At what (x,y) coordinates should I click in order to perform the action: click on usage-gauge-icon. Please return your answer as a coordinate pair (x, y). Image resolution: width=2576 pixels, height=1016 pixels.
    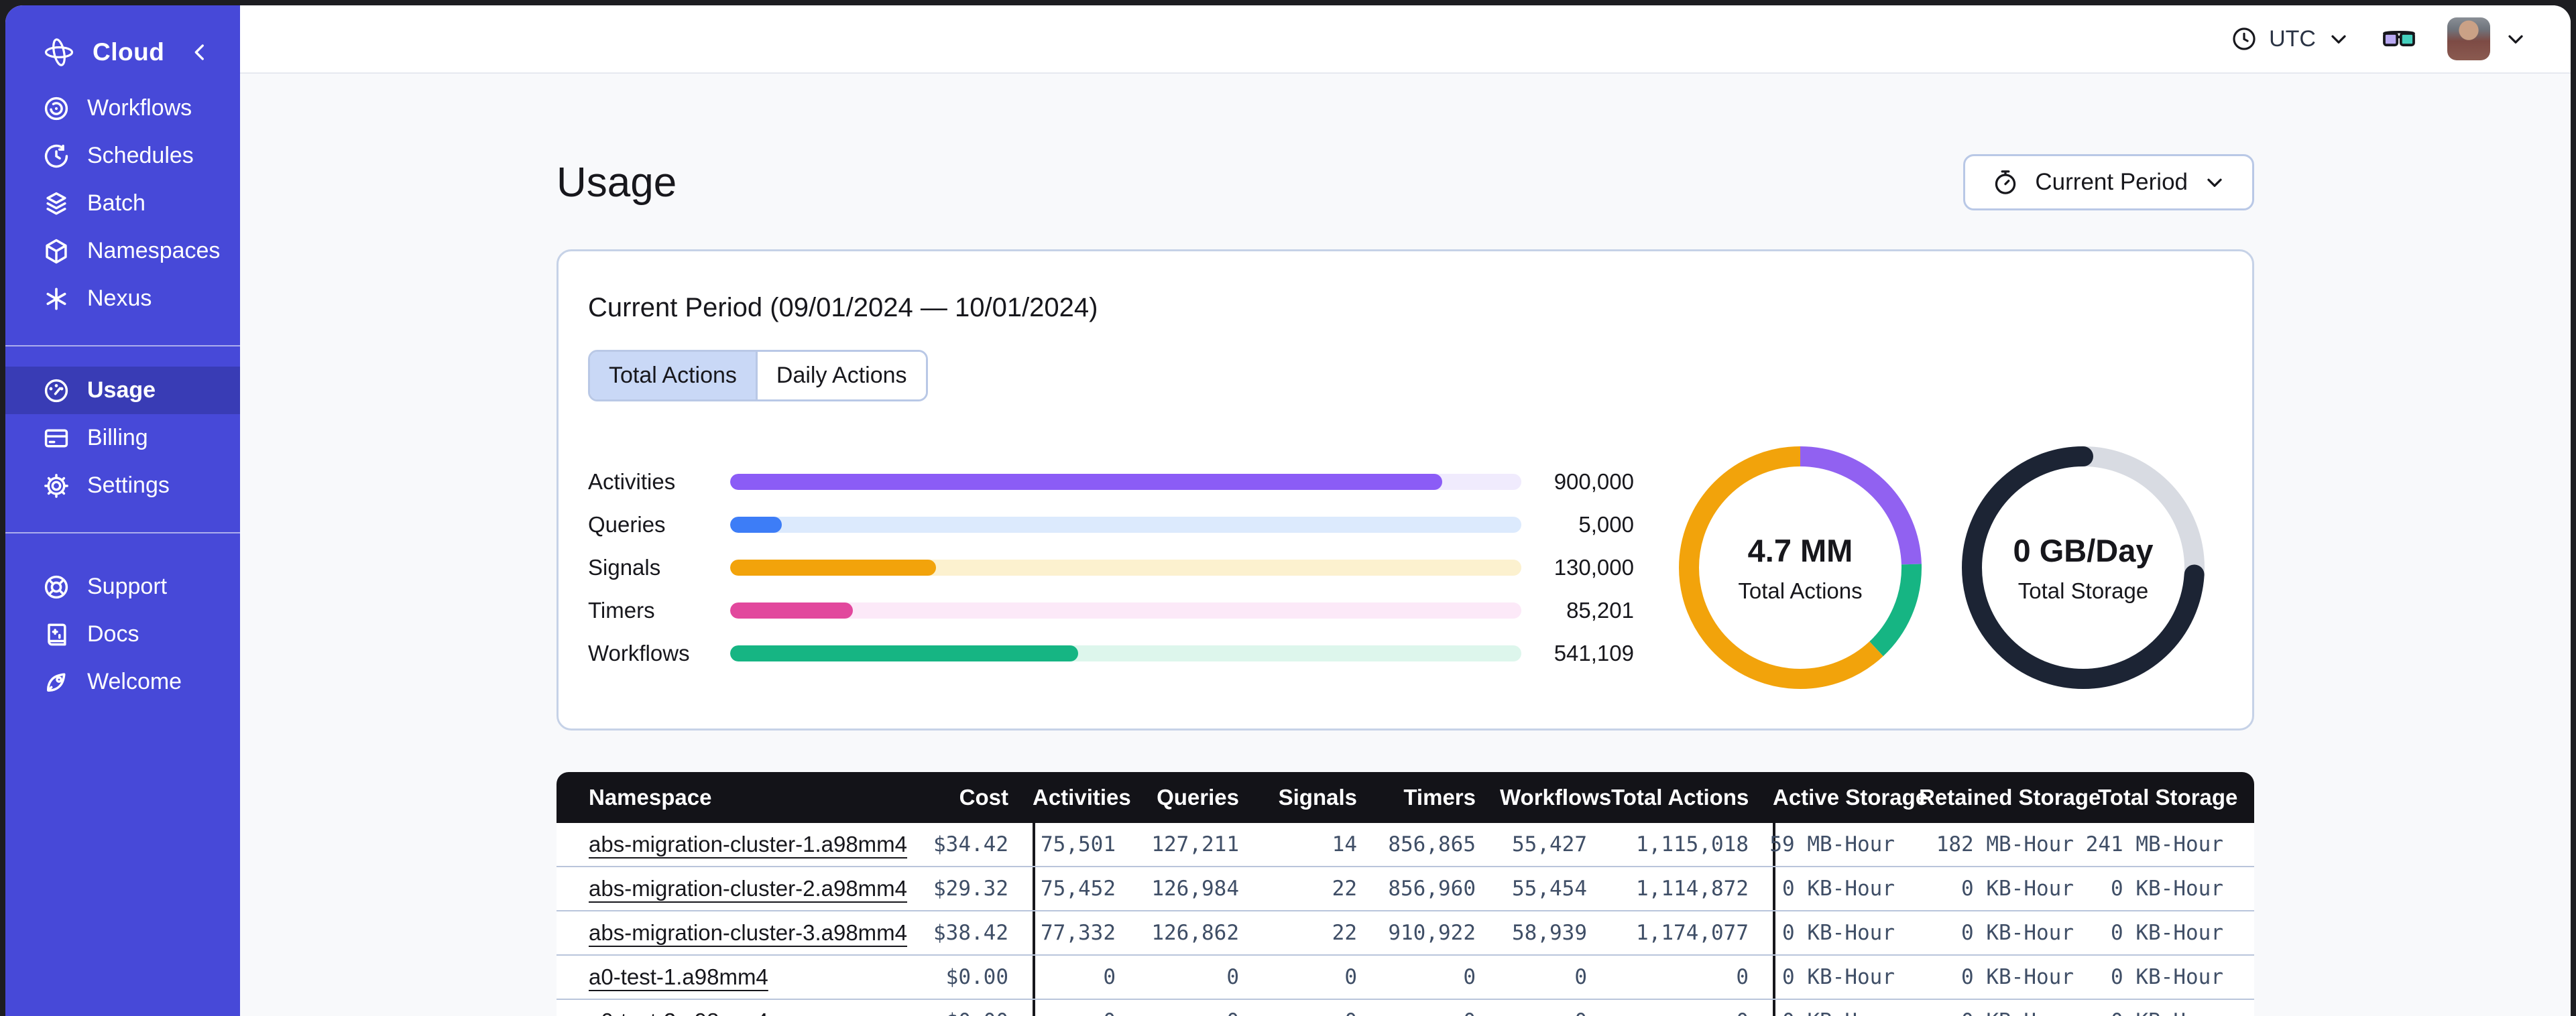
    Looking at the image, I should click on (56, 390).